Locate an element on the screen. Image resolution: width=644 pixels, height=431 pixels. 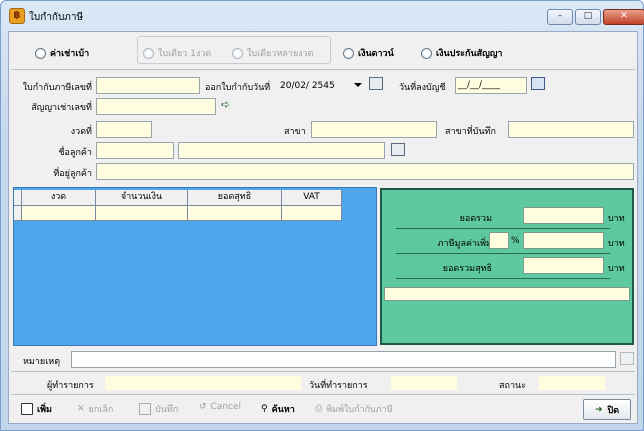
radio-hire-purchase: ค่าเช่าเบ้า is located at coordinates (62, 53).